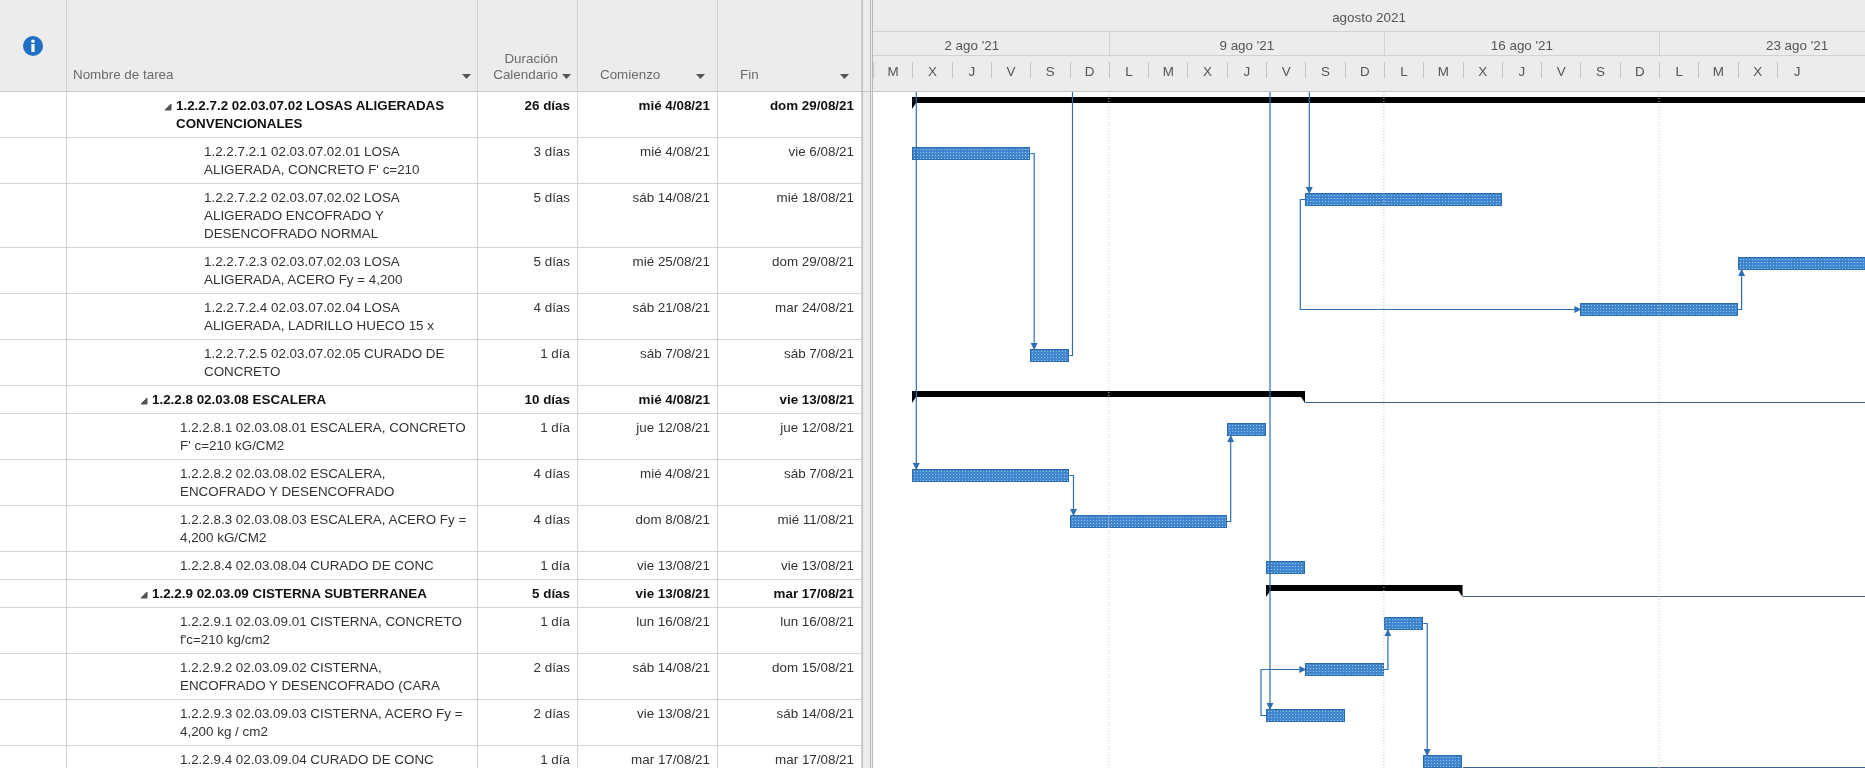  I want to click on task-name: 1.2.2.7.2.1 02.03.07.02.01 LOSA ALIGERADA, CONCRETO F' c=210, so click(312, 161).